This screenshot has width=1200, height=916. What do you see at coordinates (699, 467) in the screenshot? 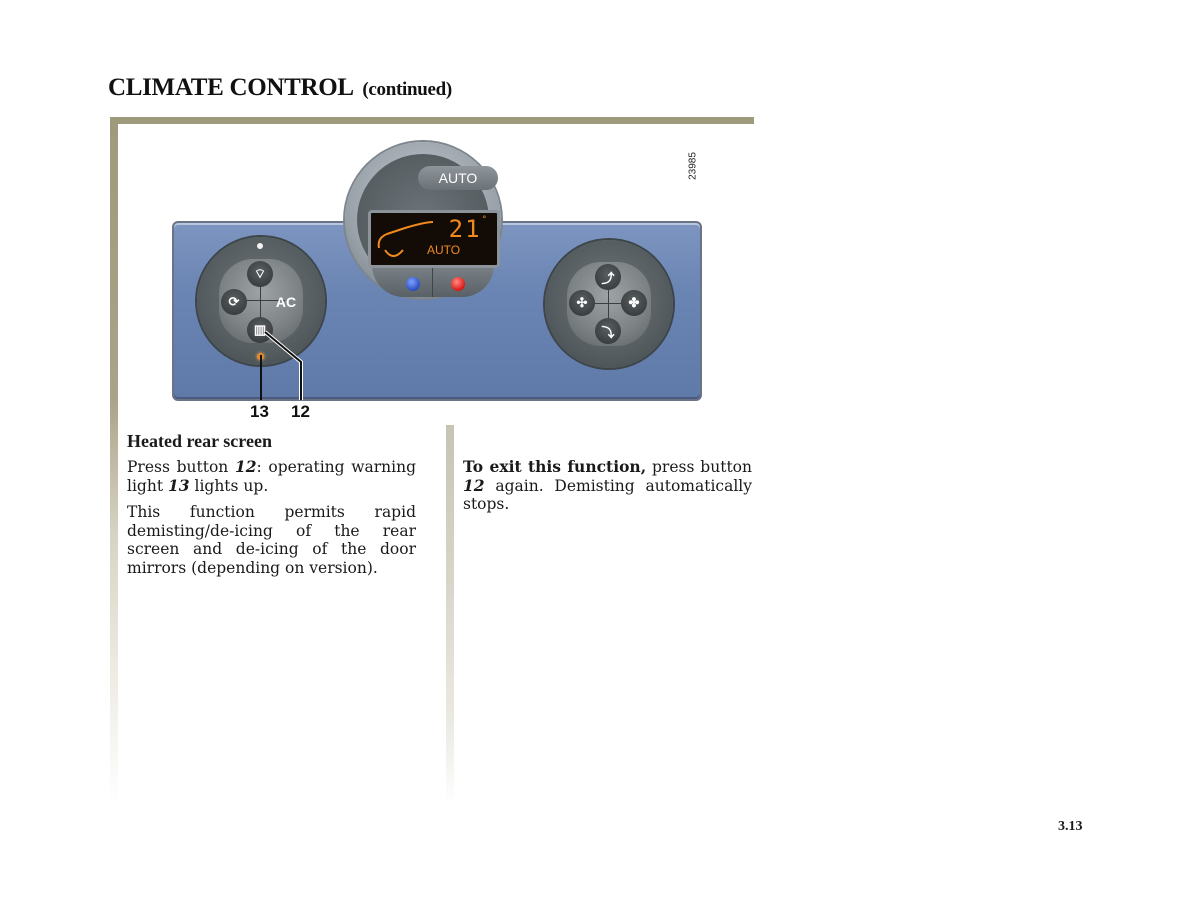
I see `text: press button` at bounding box center [699, 467].